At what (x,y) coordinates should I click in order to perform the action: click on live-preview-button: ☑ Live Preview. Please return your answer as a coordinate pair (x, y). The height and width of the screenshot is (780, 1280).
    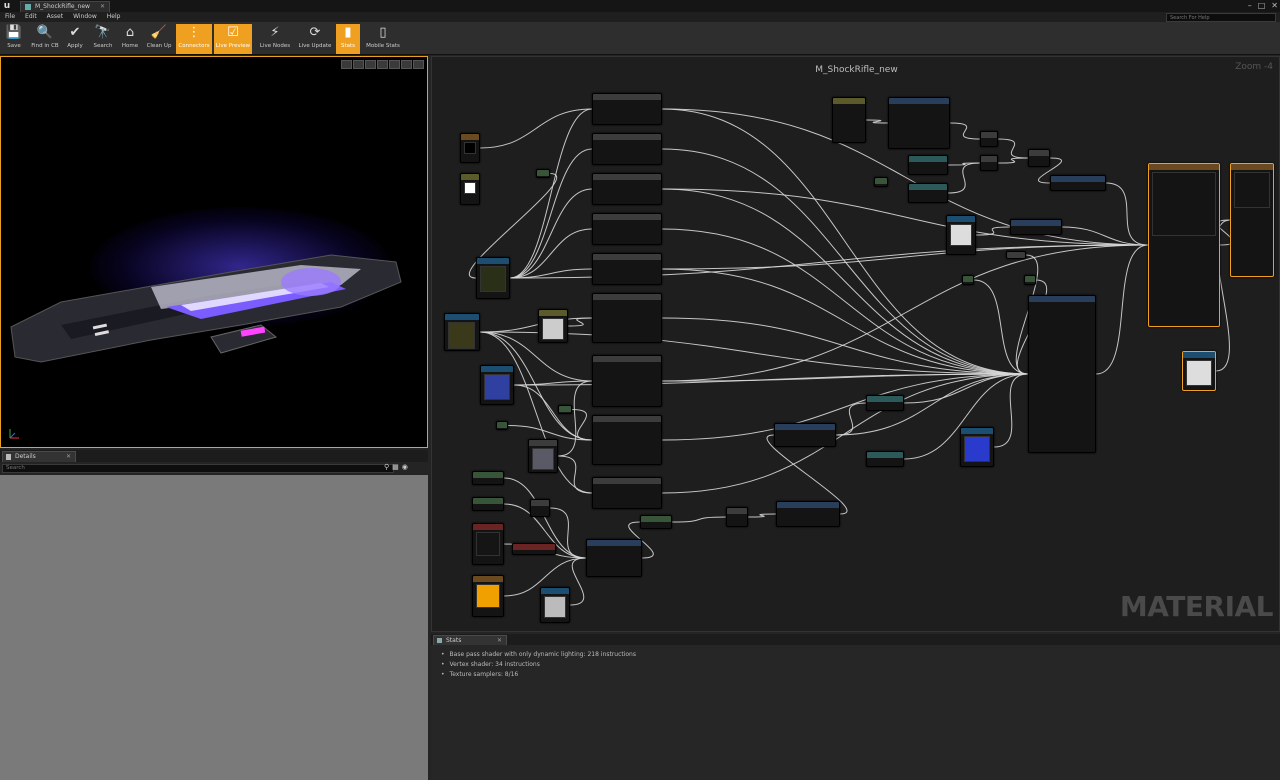
    Looking at the image, I should click on (233, 39).